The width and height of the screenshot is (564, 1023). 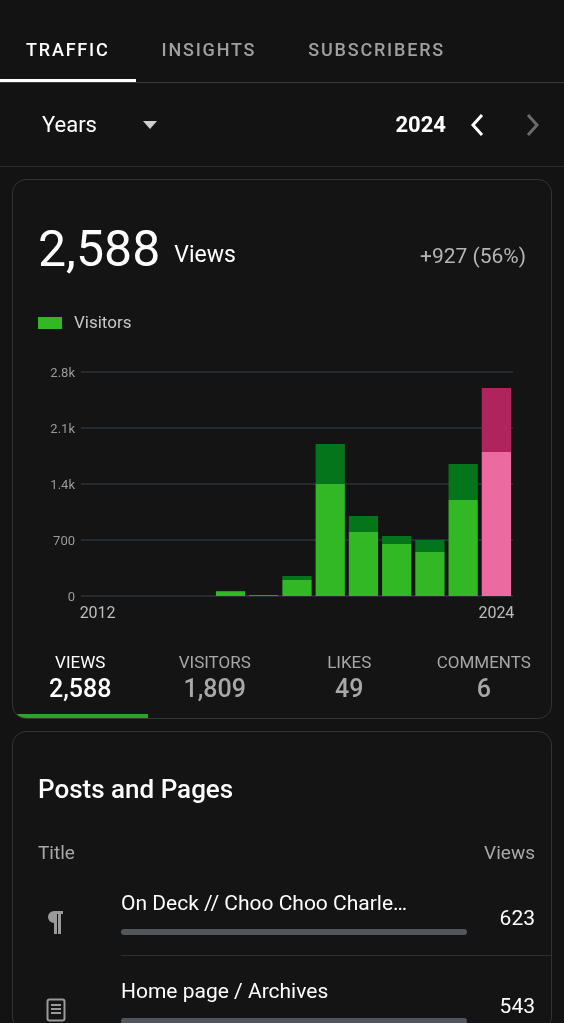 I want to click on total-views: 2,588, so click(x=99, y=249).